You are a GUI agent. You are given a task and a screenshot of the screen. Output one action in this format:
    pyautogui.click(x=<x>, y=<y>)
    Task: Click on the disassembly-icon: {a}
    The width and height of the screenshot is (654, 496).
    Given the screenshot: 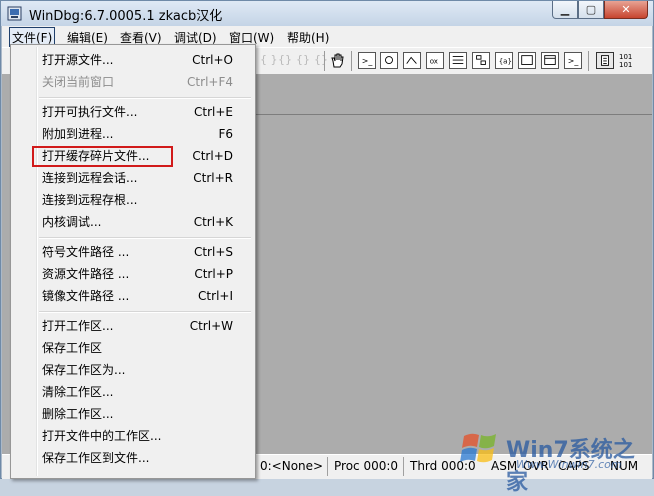 What is the action you would take?
    pyautogui.click(x=504, y=60)
    